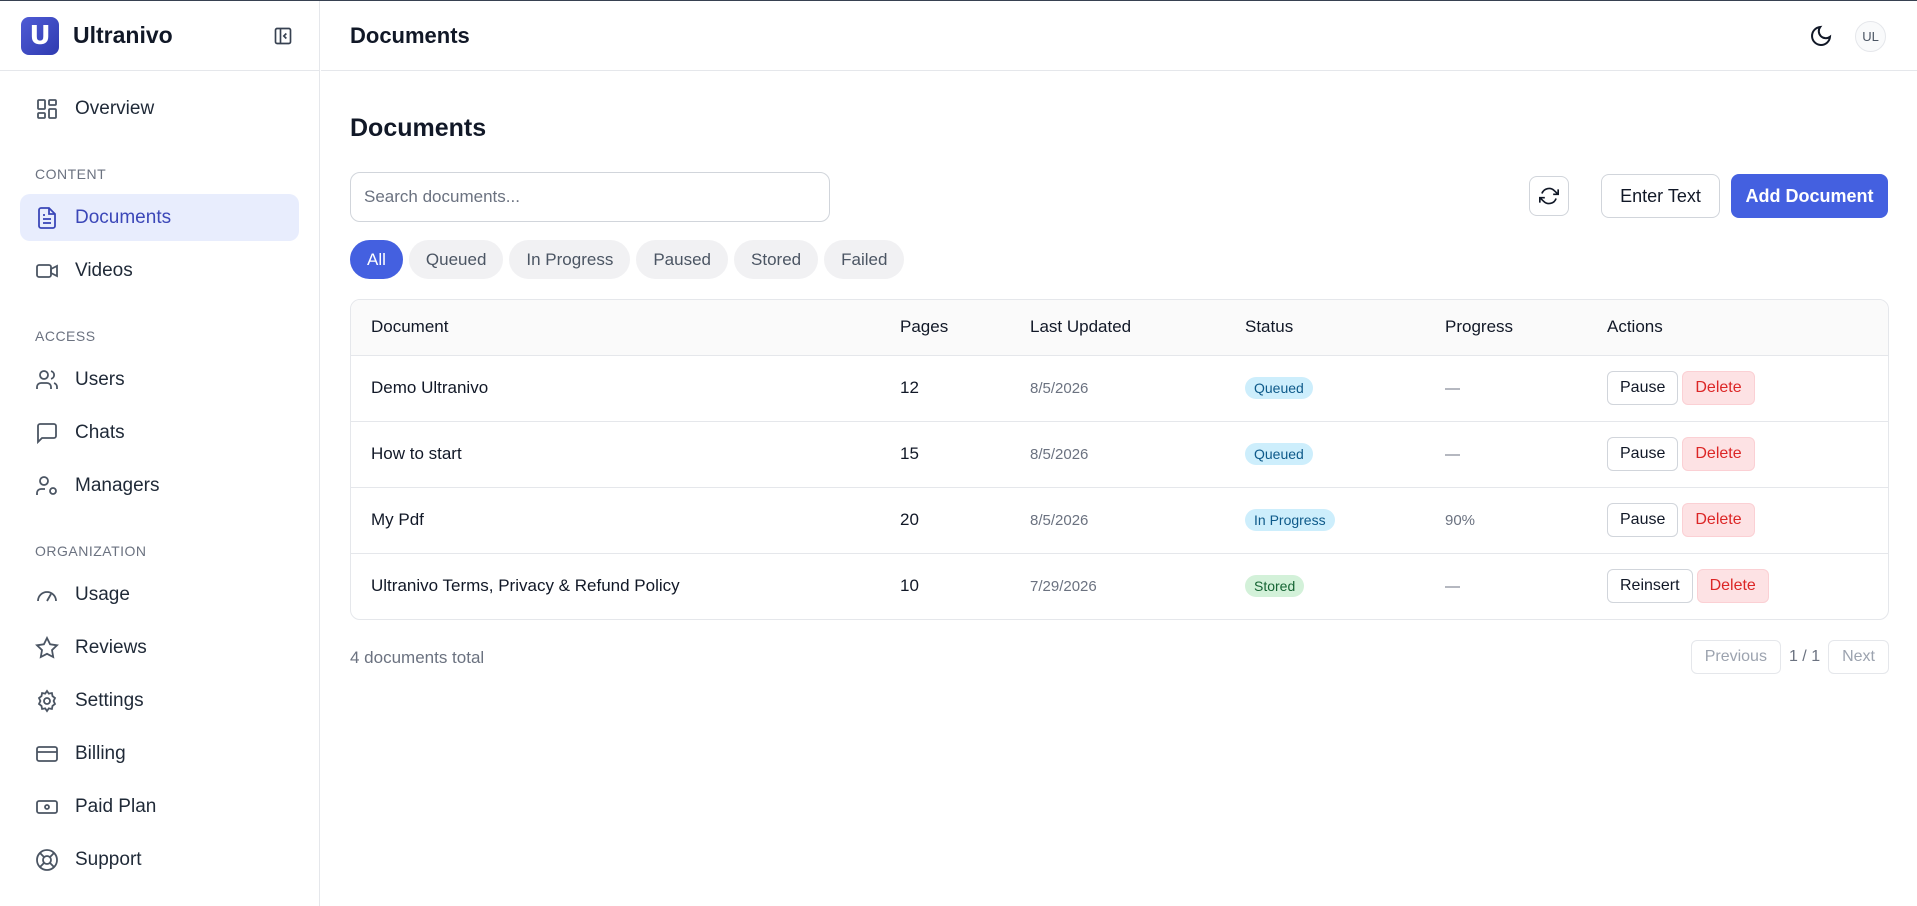  I want to click on column-header-status: Status, so click(1325, 328).